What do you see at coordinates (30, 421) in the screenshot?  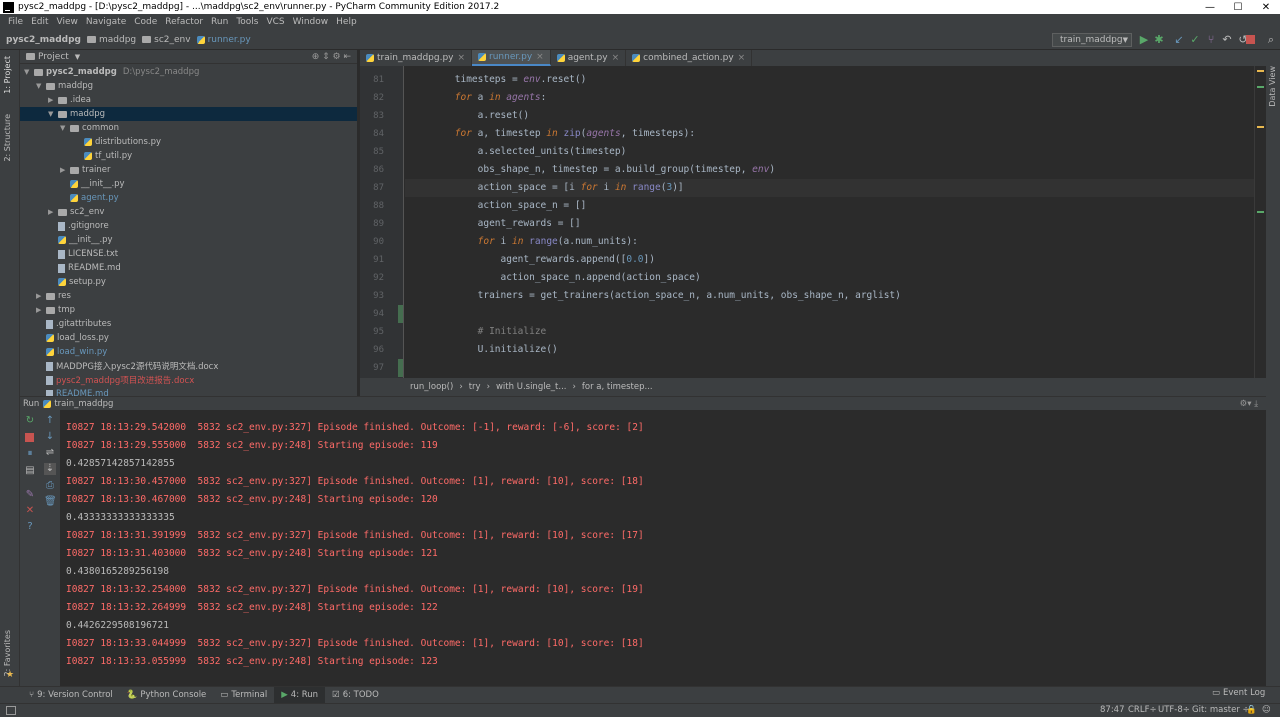 I see `rerun-icon: ↻` at bounding box center [30, 421].